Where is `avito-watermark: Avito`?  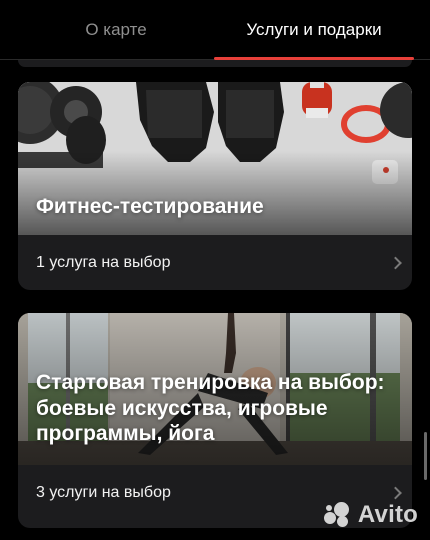 avito-watermark: Avito is located at coordinates (370, 515).